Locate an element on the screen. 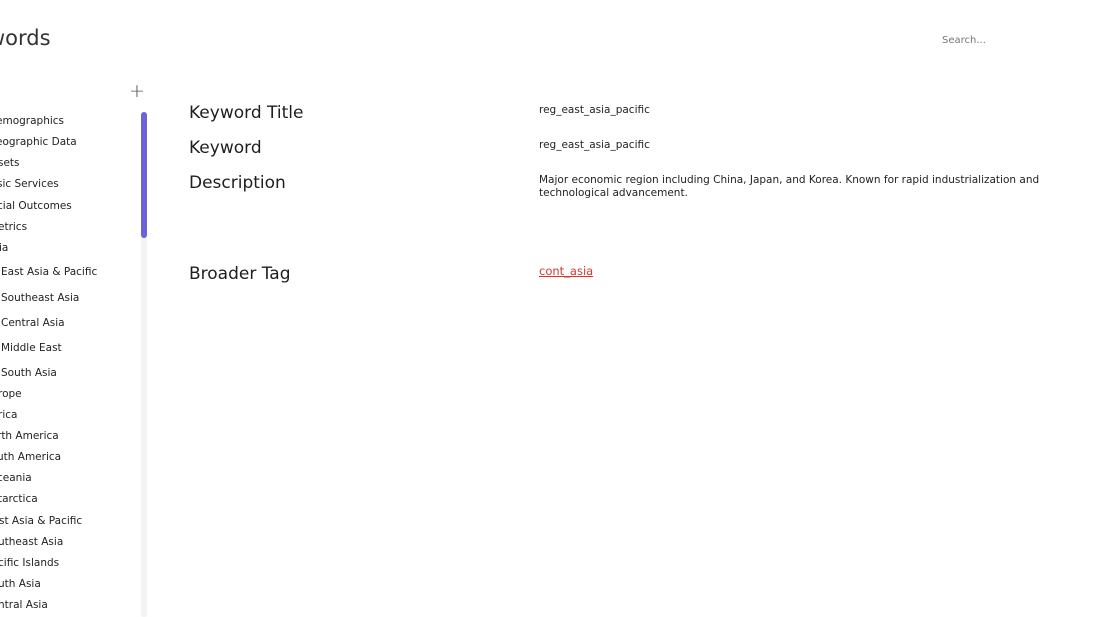 This screenshot has width=1096, height=617. sidebar-scrollbar is located at coordinates (144, 364).